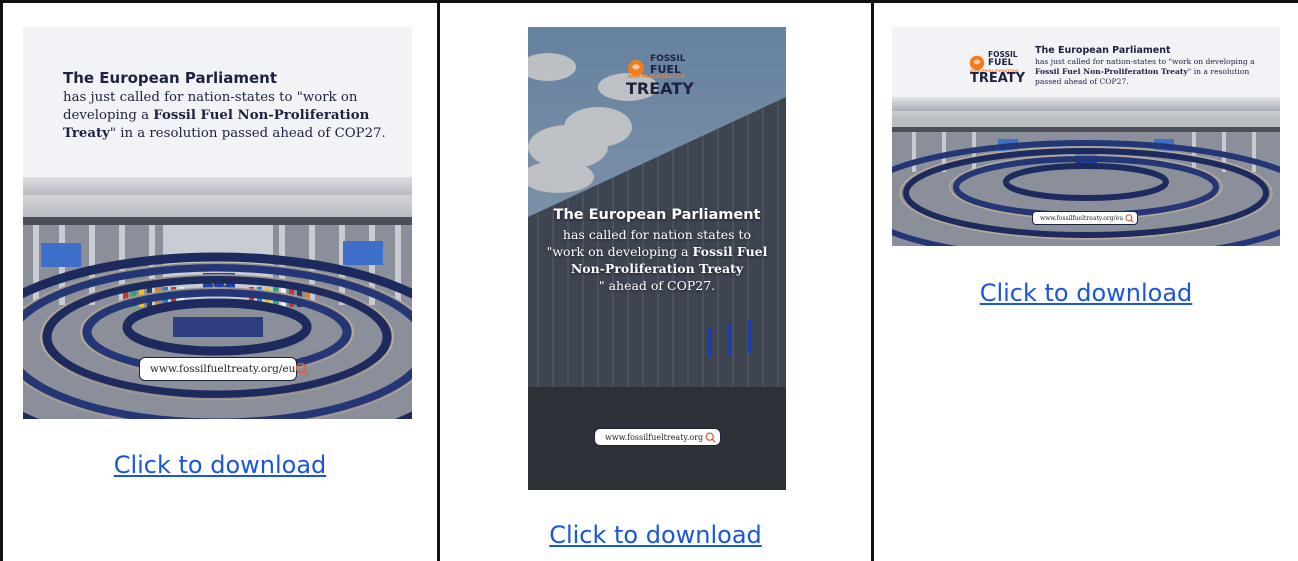  I want to click on search-url-text: www.fossilfueltreaty.org, so click(654, 437).